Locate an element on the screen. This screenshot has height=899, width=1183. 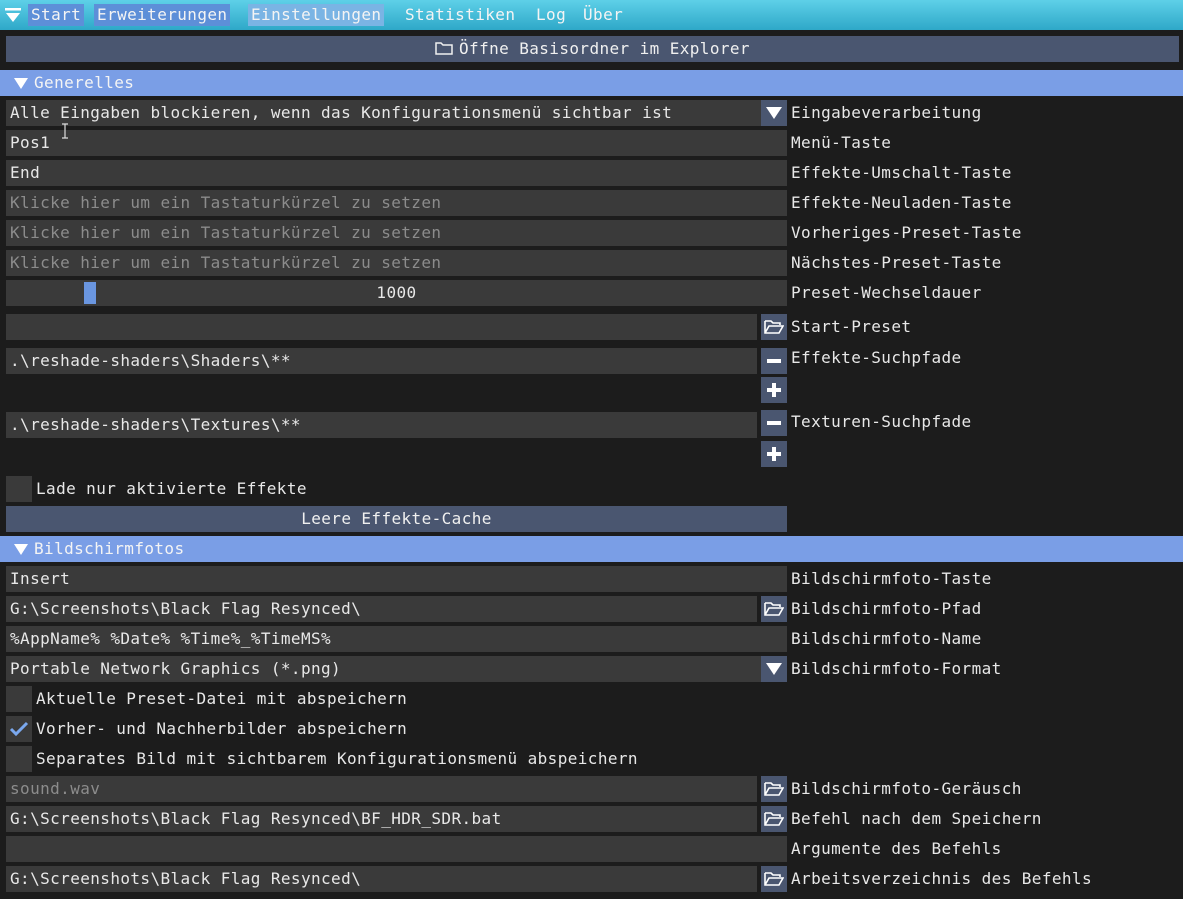
prev-preset-key-label: Vorheriges-Preset-Taste is located at coordinates (906, 232).